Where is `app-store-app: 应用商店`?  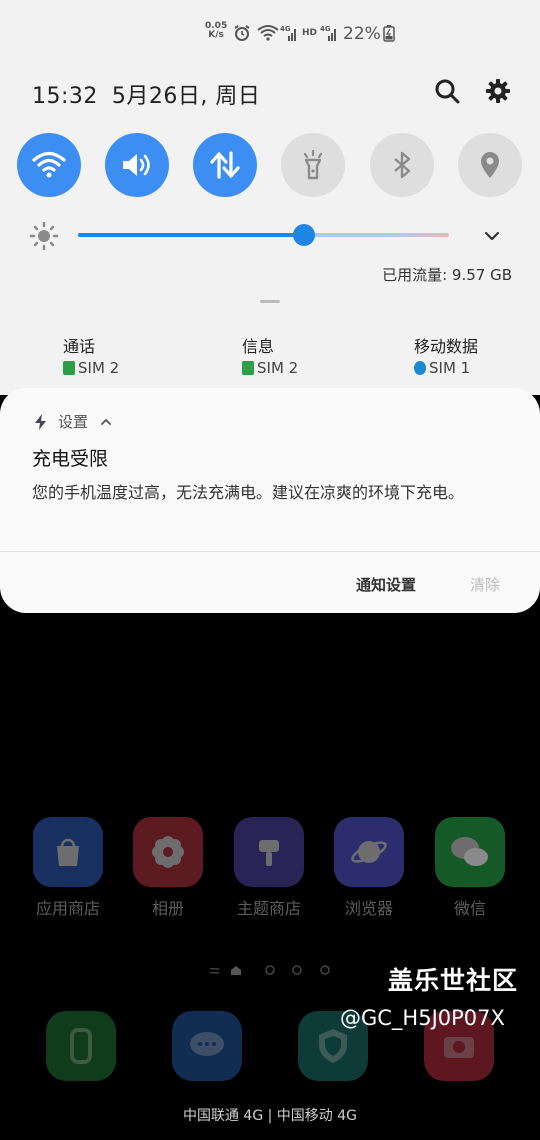
app-store-app: 应用商店 is located at coordinates (68, 868).